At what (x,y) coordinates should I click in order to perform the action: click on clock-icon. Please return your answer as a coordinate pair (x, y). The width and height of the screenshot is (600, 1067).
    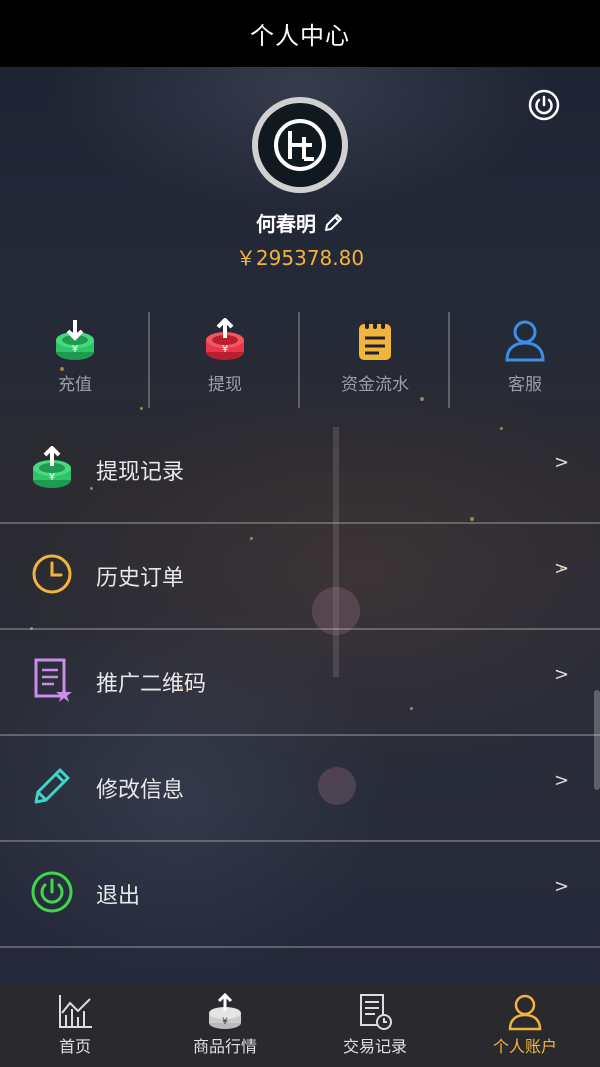
    Looking at the image, I should click on (52, 574).